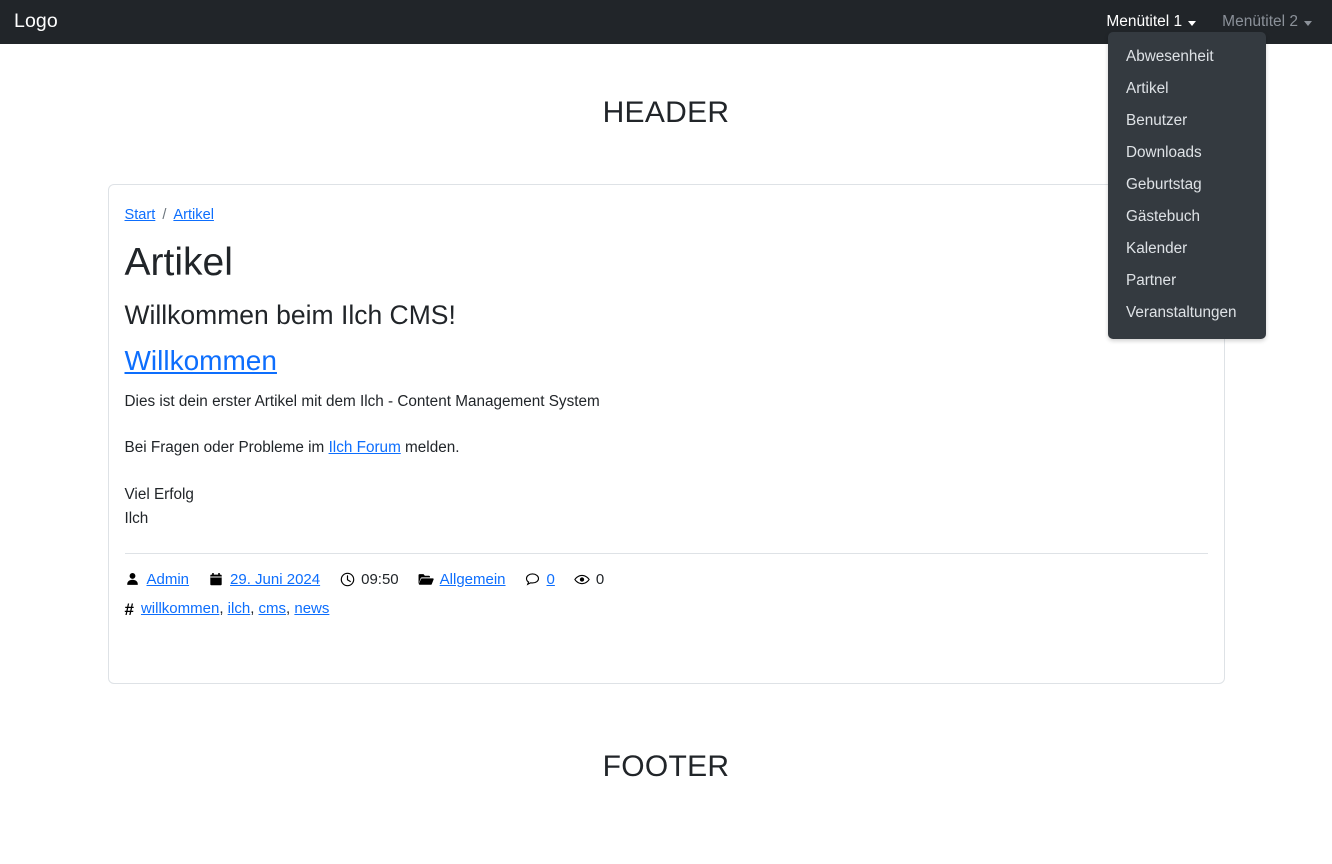  I want to click on meta-comments: 0, so click(540, 580).